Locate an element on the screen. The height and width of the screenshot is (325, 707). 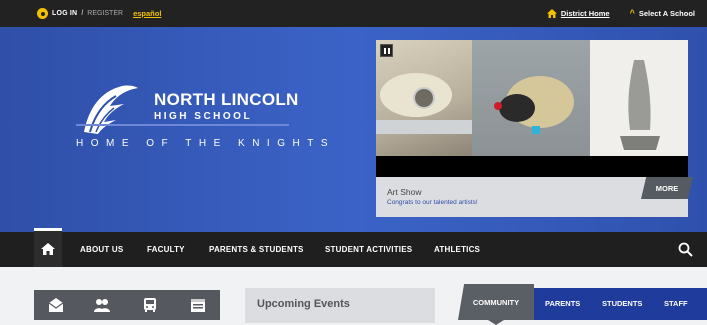
gear-icon is located at coordinates (42, 13).